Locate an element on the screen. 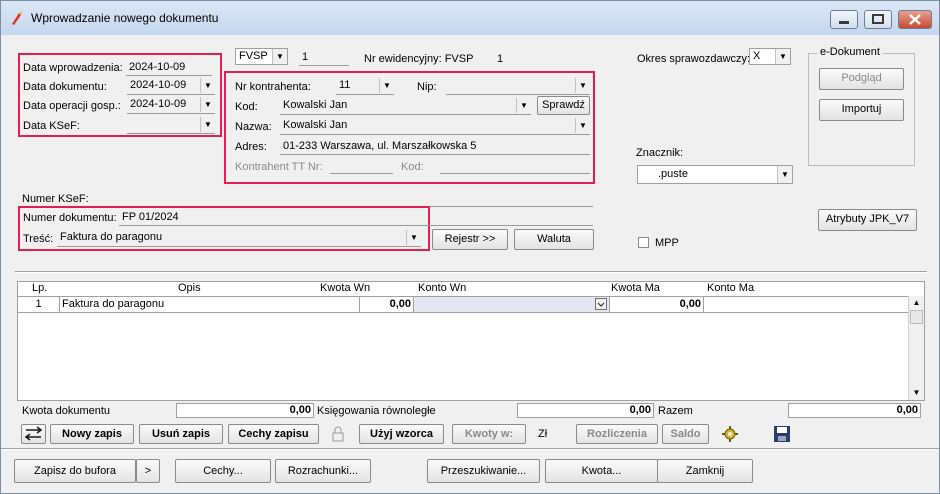 The width and height of the screenshot is (940, 494). marker-select: .puste ▼ is located at coordinates (715, 174).